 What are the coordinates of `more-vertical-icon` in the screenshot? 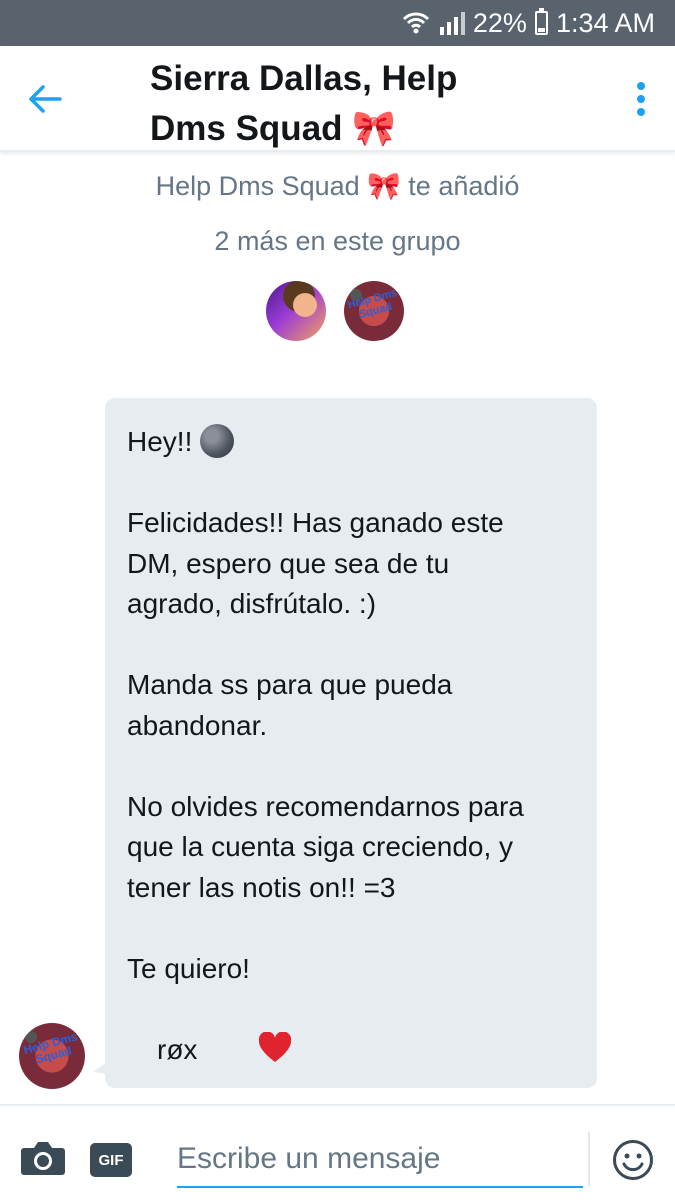 It's located at (641, 99).